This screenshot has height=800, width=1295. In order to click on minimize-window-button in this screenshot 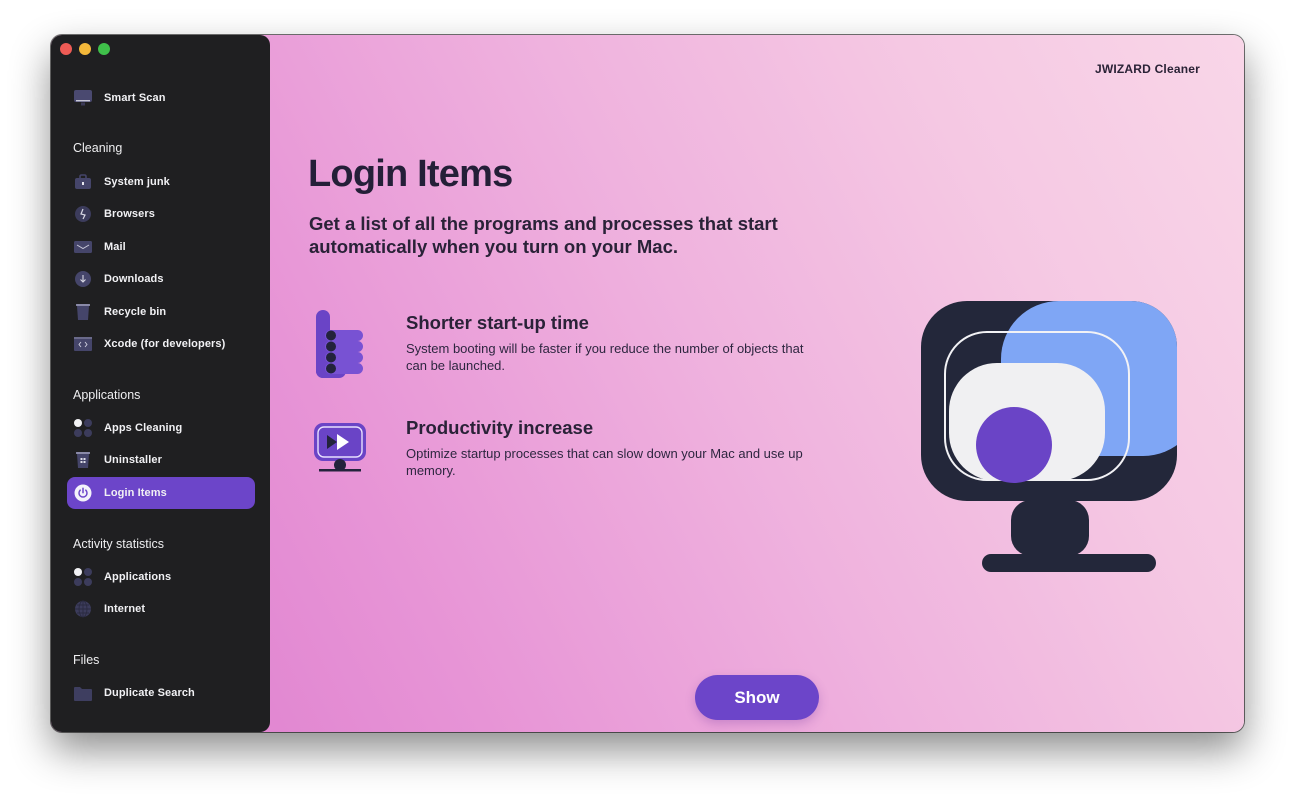, I will do `click(85, 49)`.